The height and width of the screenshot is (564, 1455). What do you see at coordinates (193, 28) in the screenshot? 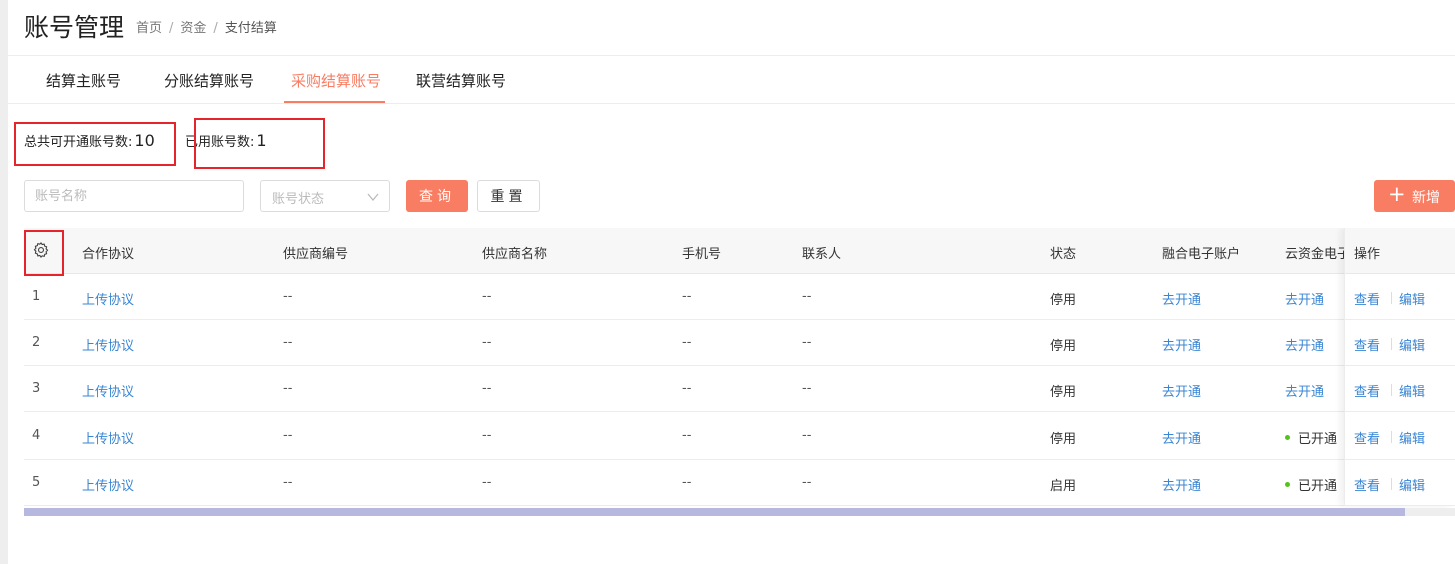
I see `breadcrumb-funds: 资金` at bounding box center [193, 28].